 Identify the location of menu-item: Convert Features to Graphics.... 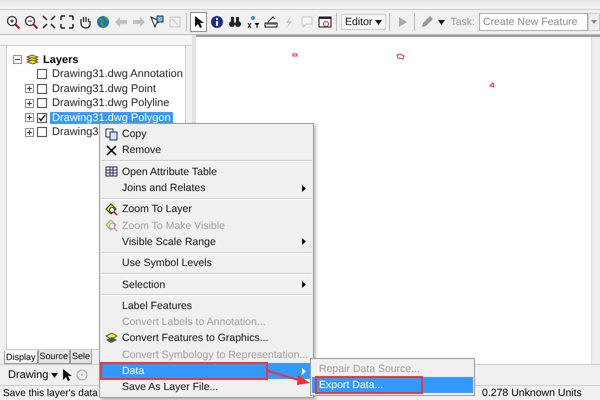
(206, 338).